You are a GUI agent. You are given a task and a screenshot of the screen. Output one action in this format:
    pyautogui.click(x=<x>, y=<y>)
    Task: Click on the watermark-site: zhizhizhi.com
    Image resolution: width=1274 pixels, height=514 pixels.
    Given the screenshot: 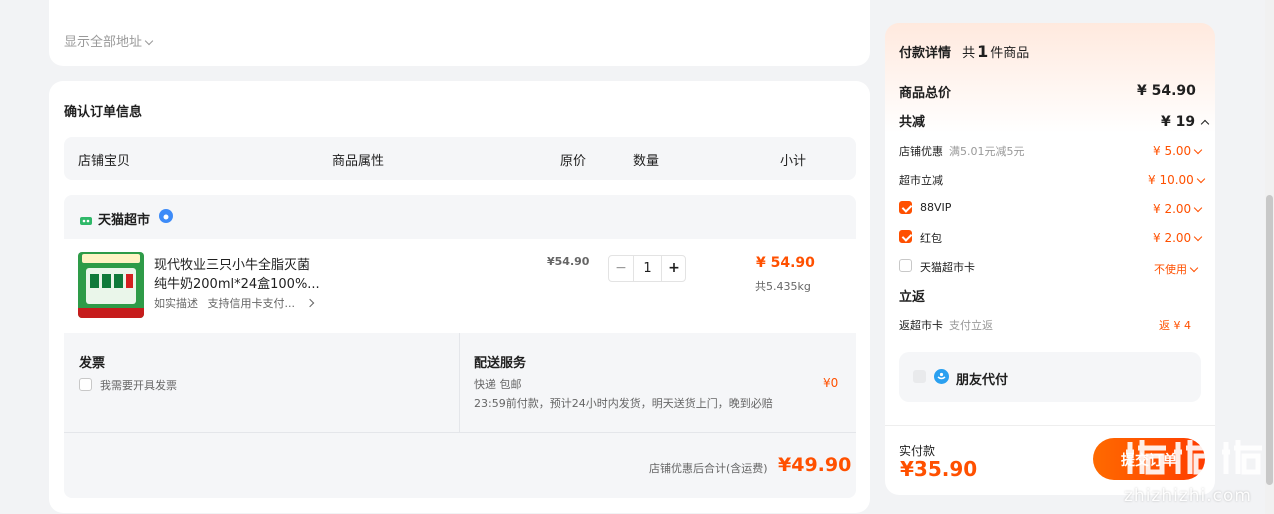 What is the action you would take?
    pyautogui.click(x=1188, y=496)
    